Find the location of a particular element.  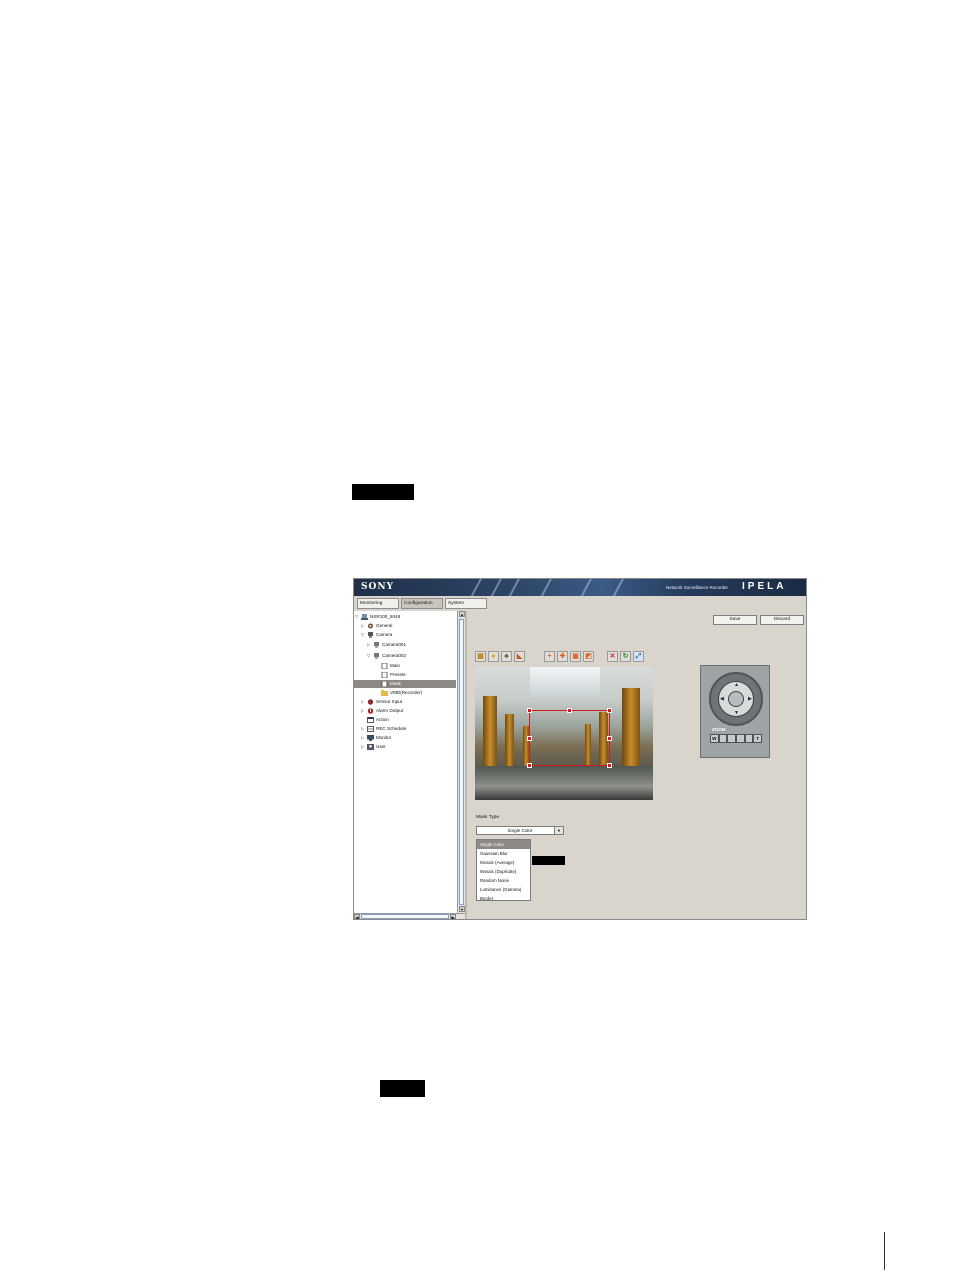

tree-item-camera: ▽ Camera is located at coordinates (376, 635).